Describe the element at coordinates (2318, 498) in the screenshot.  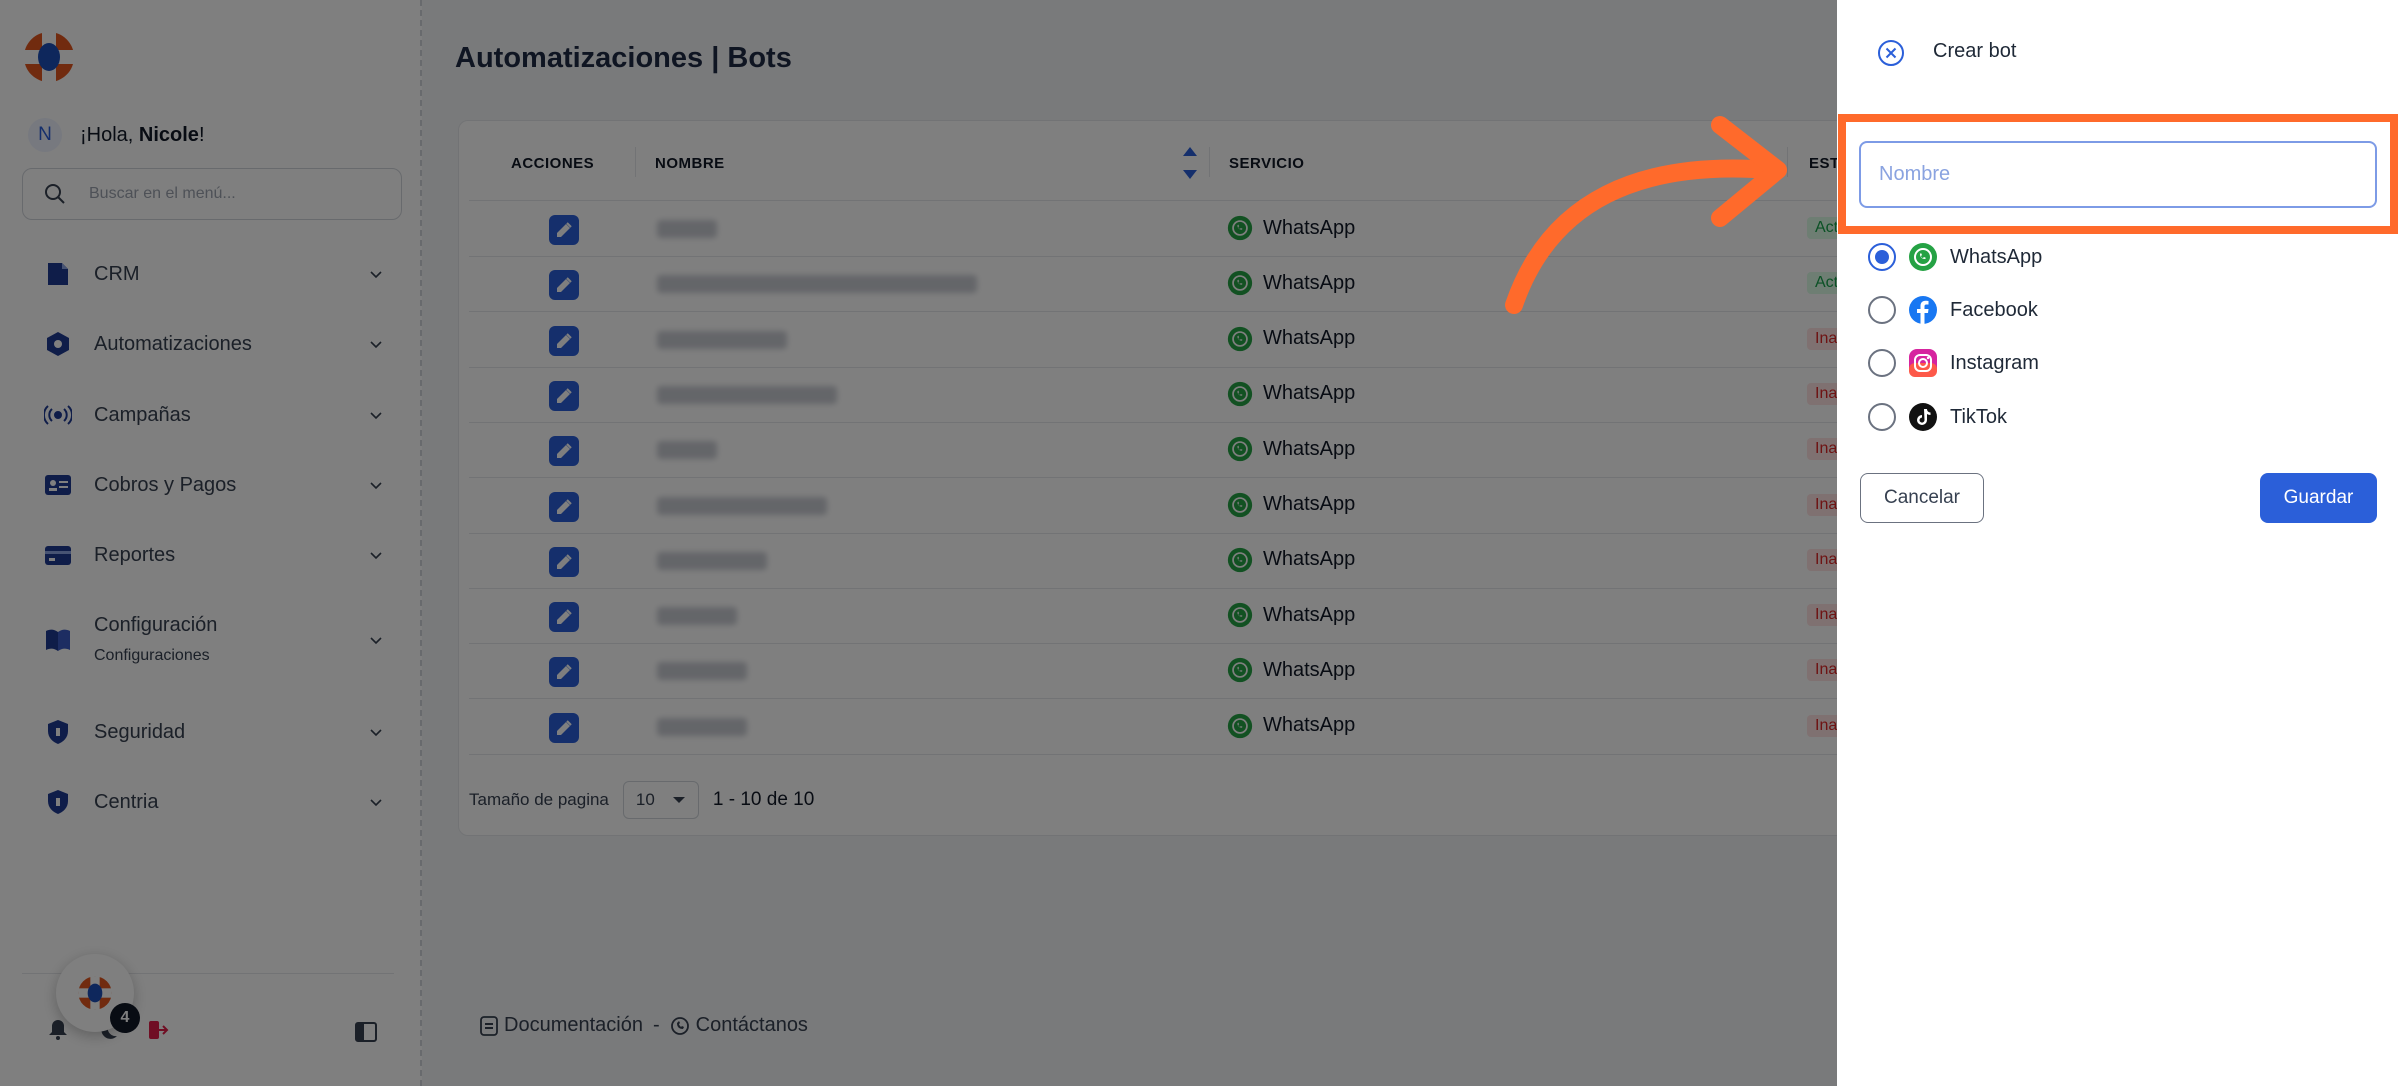
I see `save-button: Guardar` at that location.